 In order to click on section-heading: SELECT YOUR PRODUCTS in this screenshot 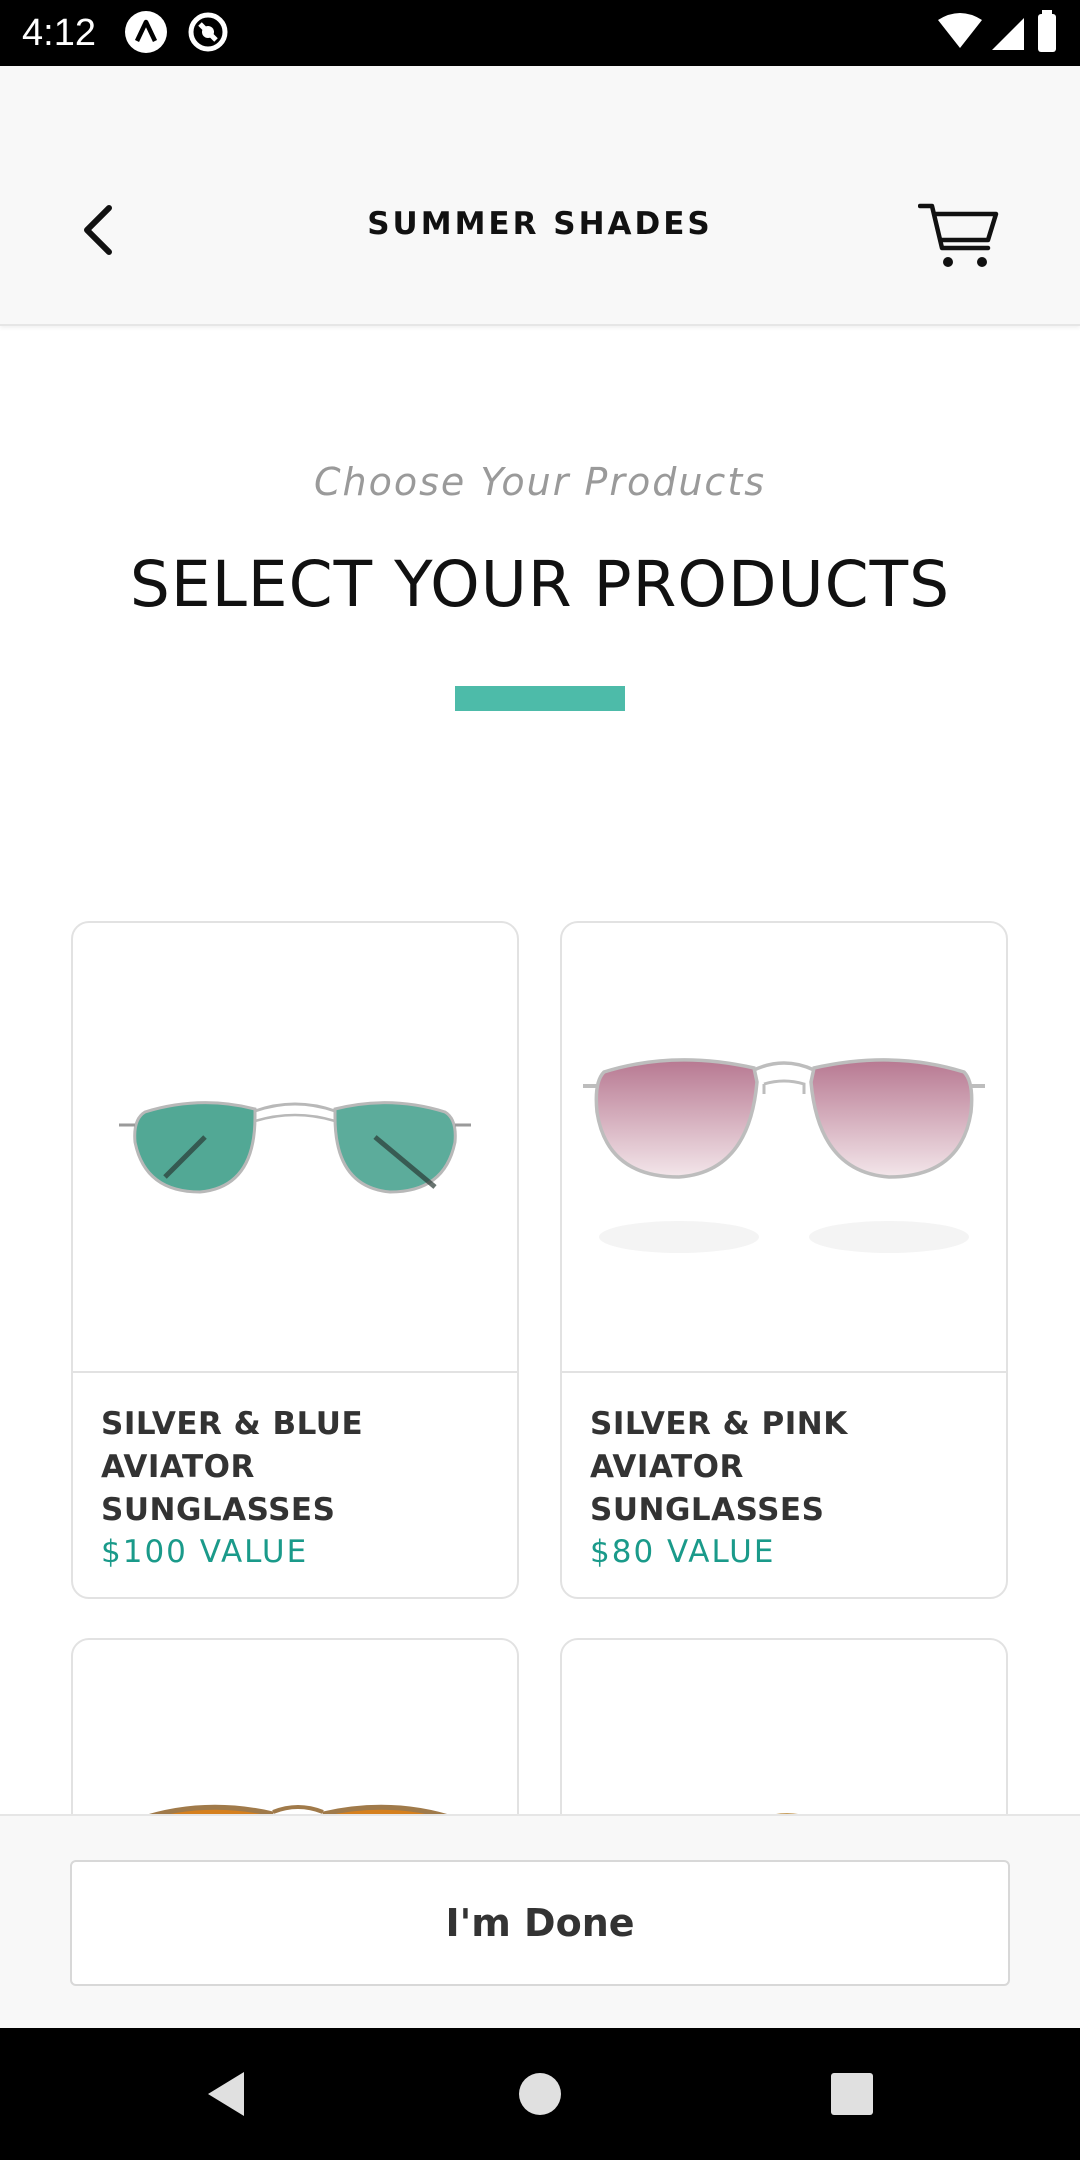, I will do `click(540, 584)`.